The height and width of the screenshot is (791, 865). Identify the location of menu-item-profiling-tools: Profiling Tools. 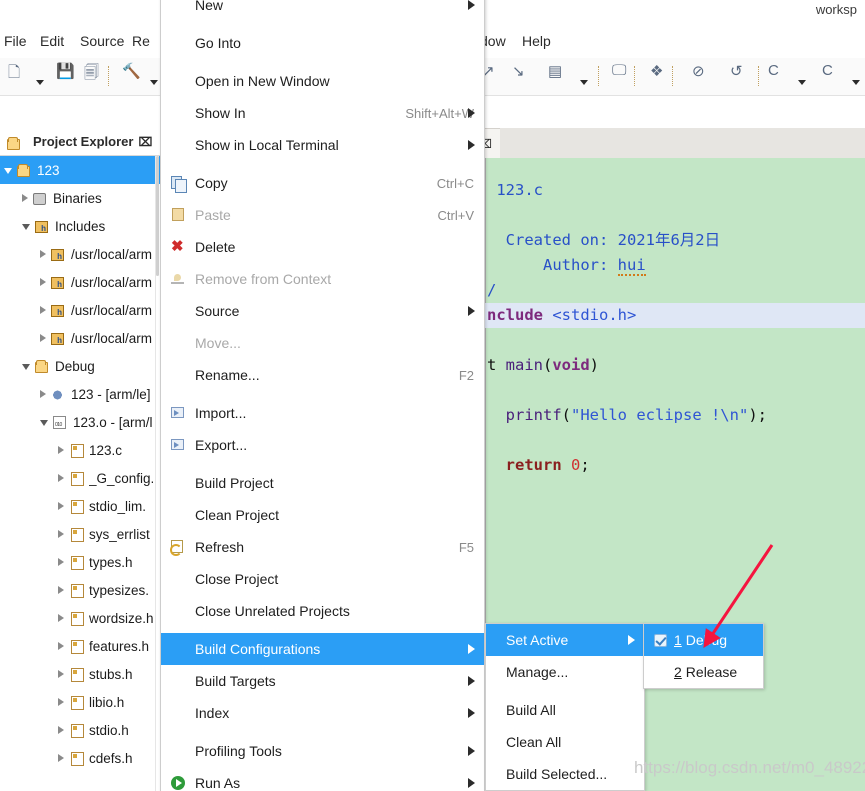
(322, 751).